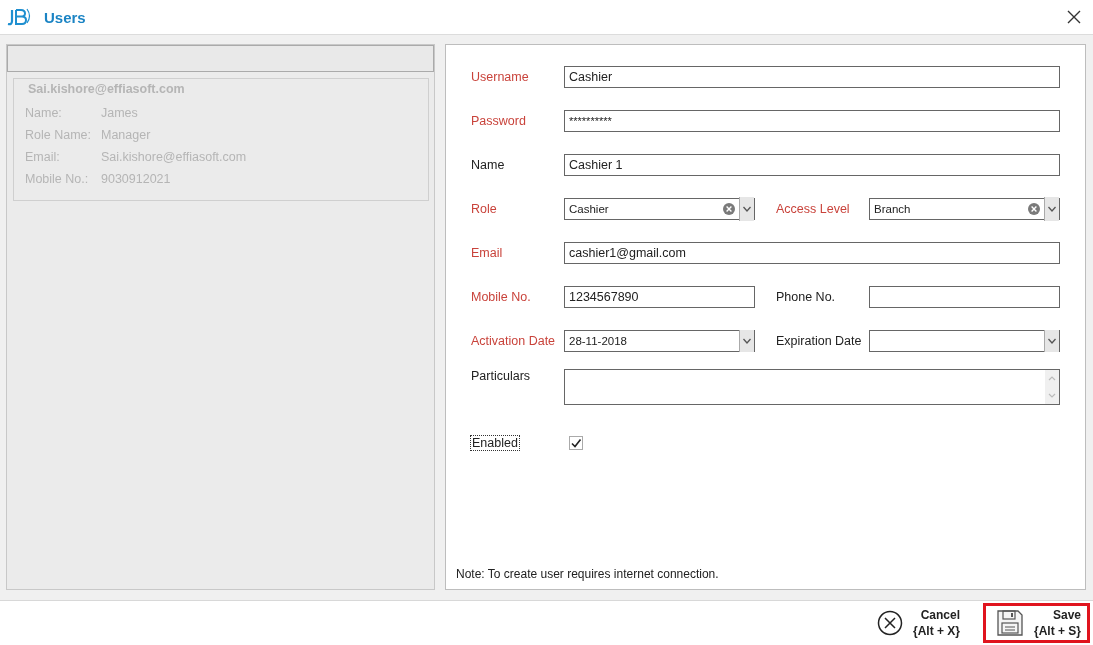  I want to click on close-icon, so click(1074, 17).